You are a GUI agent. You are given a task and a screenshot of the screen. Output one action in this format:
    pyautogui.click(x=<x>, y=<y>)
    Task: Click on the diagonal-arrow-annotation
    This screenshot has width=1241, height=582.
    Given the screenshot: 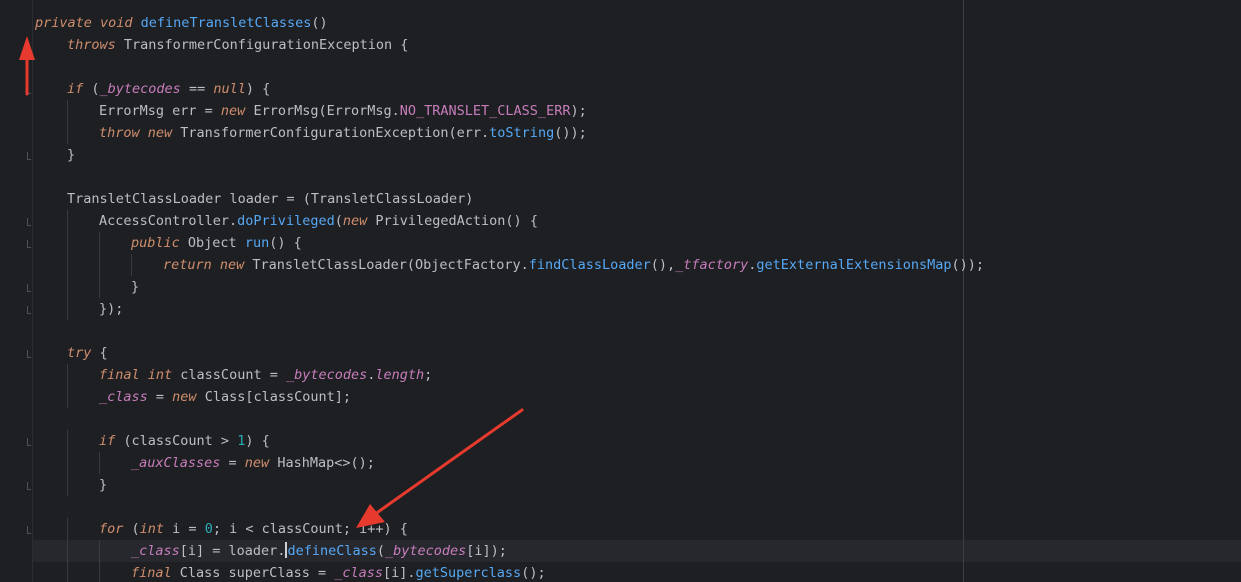 What is the action you would take?
    pyautogui.click(x=440, y=468)
    